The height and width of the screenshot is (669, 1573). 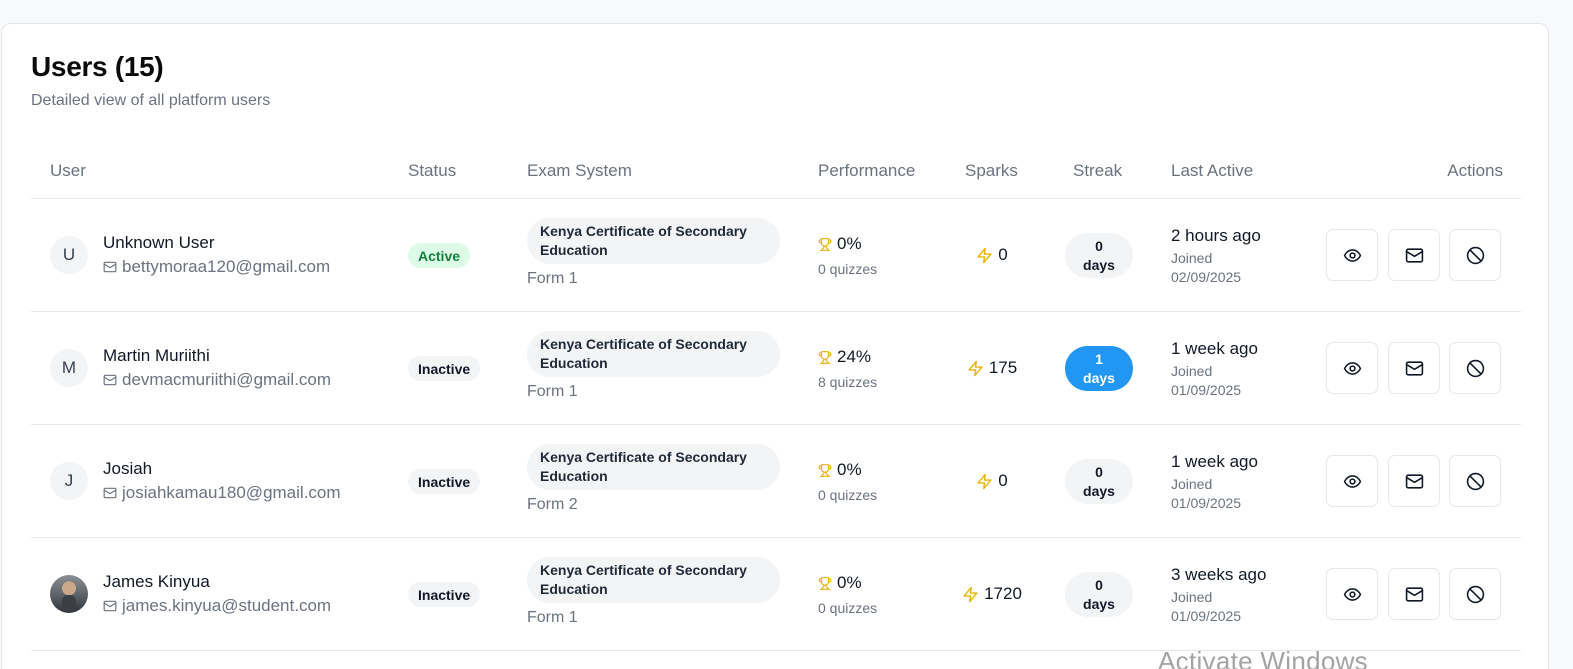 I want to click on streak-badge: 0 days, so click(x=1099, y=255).